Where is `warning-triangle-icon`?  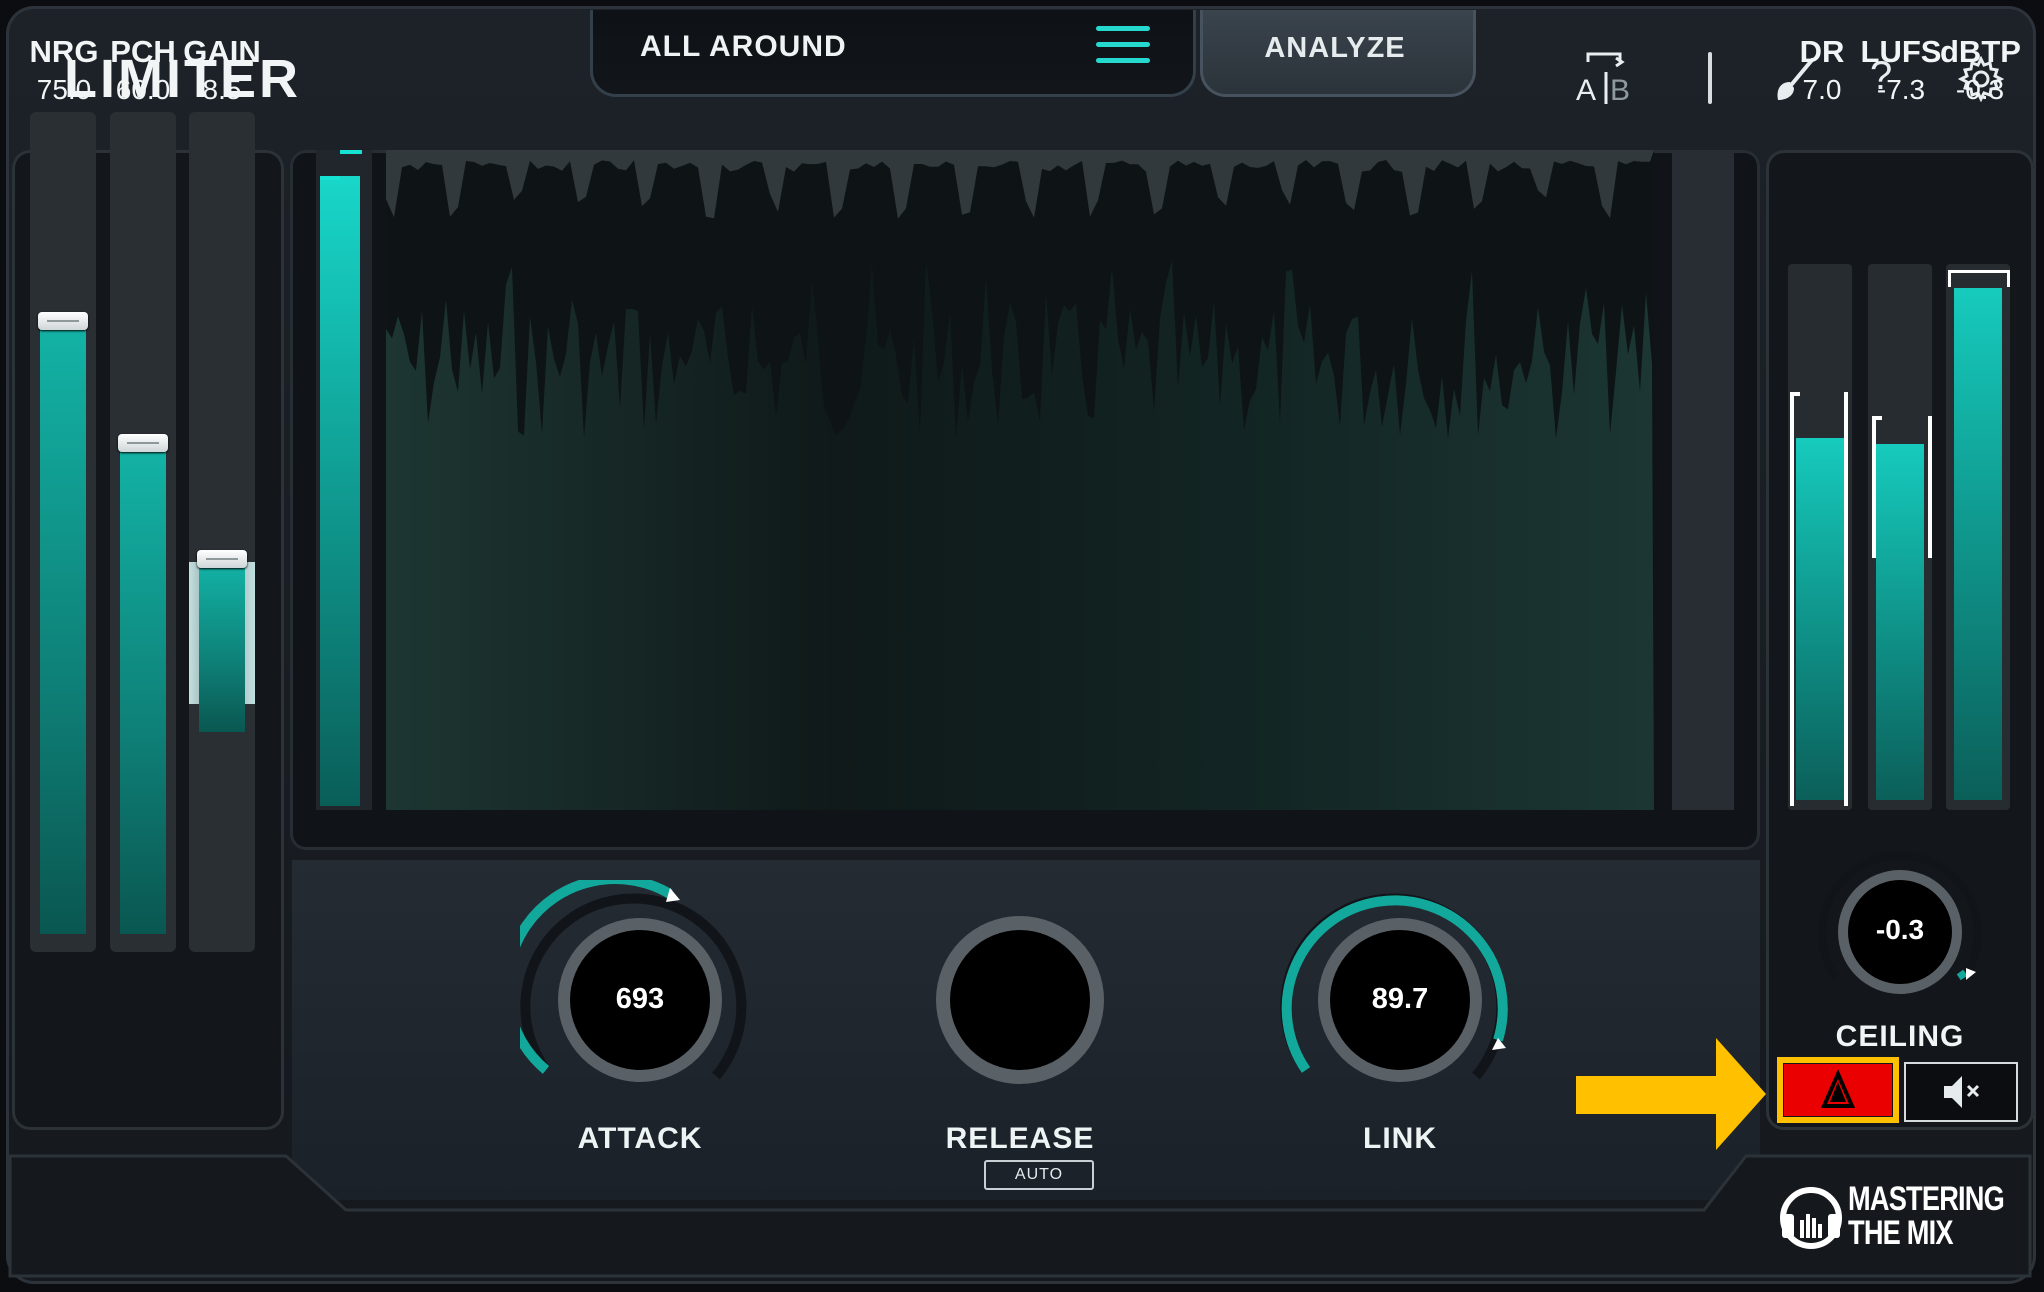 warning-triangle-icon is located at coordinates (1838, 1088).